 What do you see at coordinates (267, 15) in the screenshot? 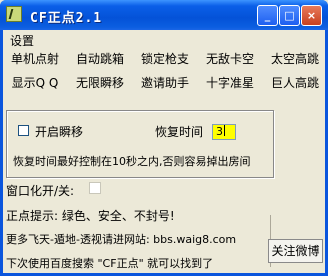
I see `minimize-button: _` at bounding box center [267, 15].